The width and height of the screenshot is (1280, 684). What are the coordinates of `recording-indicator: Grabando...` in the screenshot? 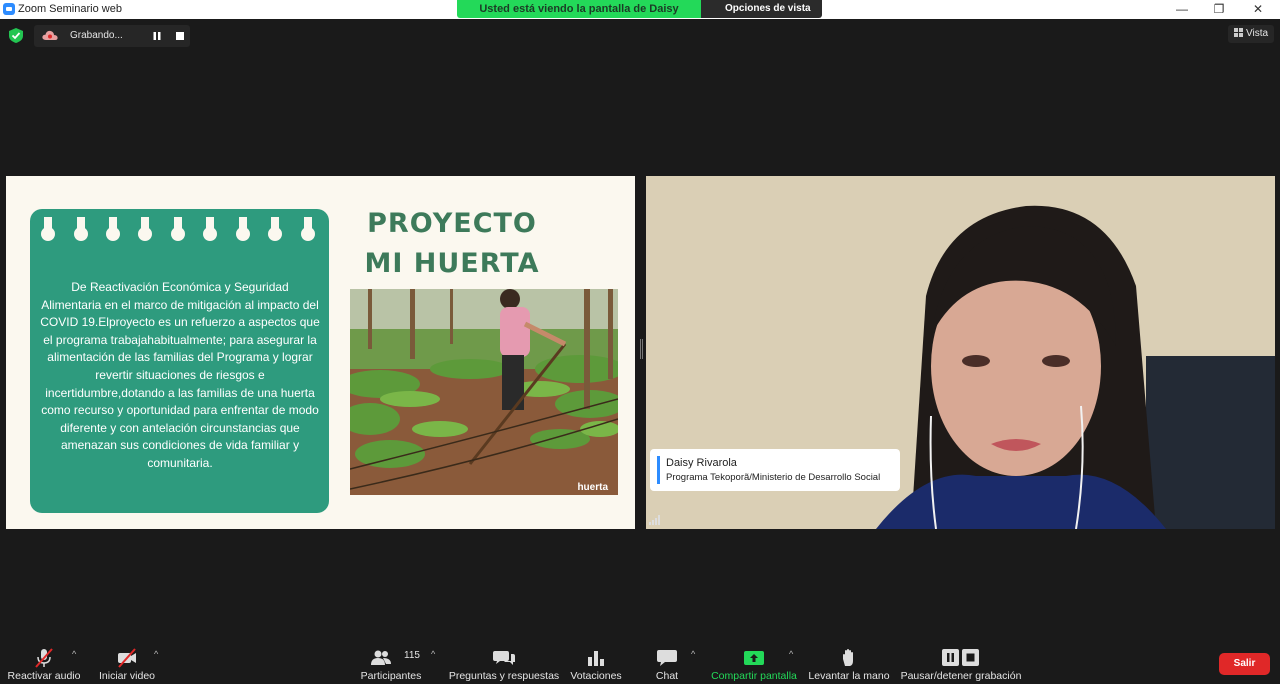 It's located at (112, 36).